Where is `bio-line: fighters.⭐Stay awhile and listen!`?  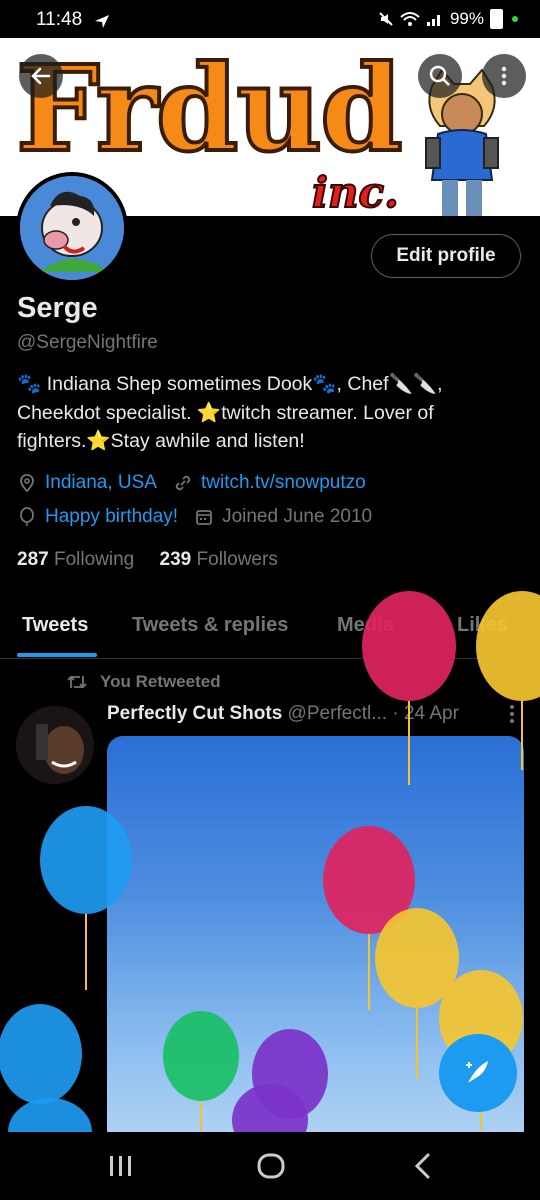 bio-line: fighters.⭐Stay awhile and listen! is located at coordinates (161, 441).